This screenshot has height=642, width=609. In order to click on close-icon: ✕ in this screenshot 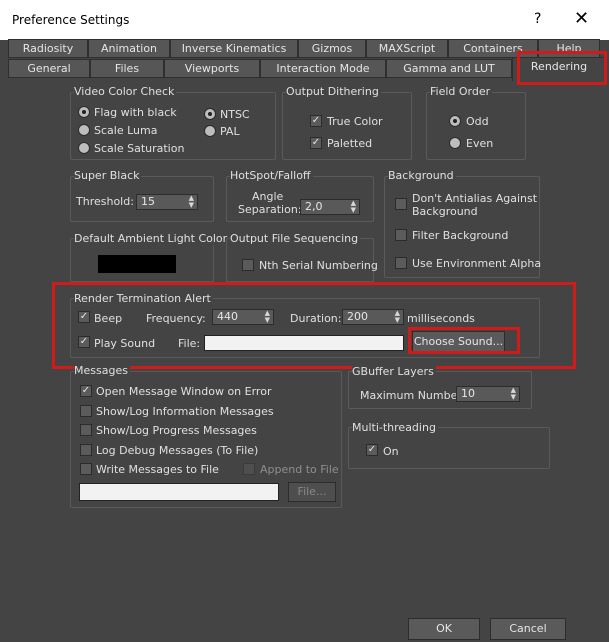, I will do `click(581, 18)`.